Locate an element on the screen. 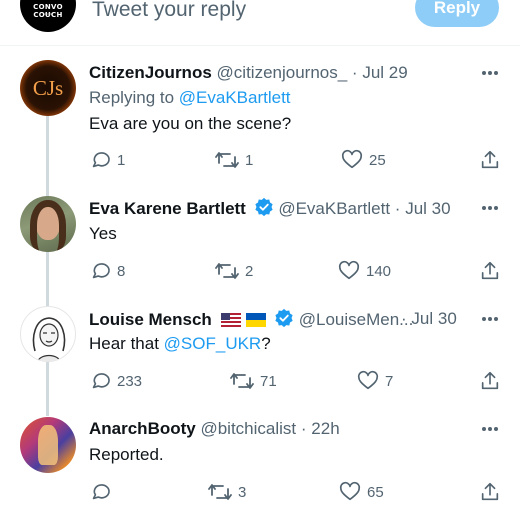 This screenshot has height=520, width=520. retweet-action: 71 is located at coordinates (253, 381).